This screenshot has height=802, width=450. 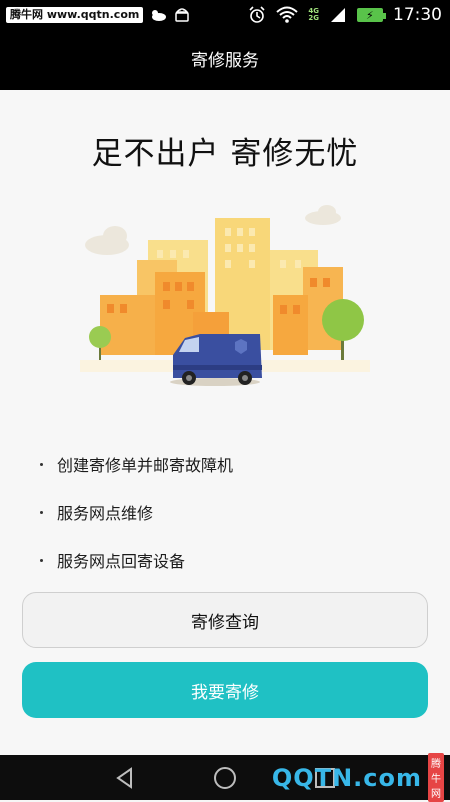 I want to click on back-icon, so click(x=125, y=778).